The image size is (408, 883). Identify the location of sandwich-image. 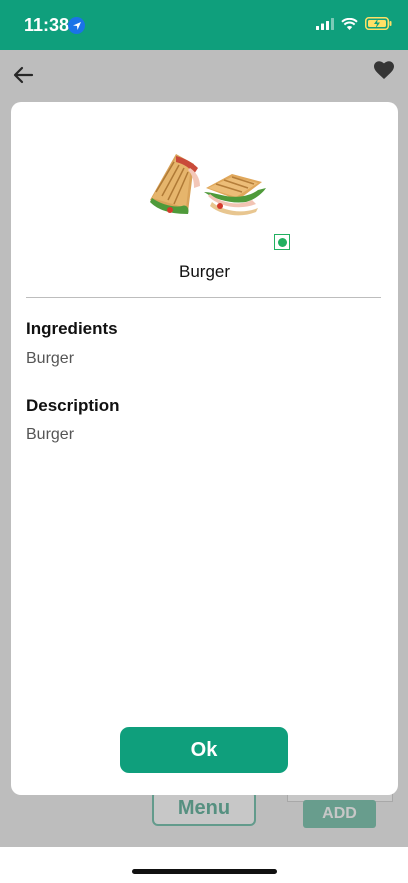
(208, 185).